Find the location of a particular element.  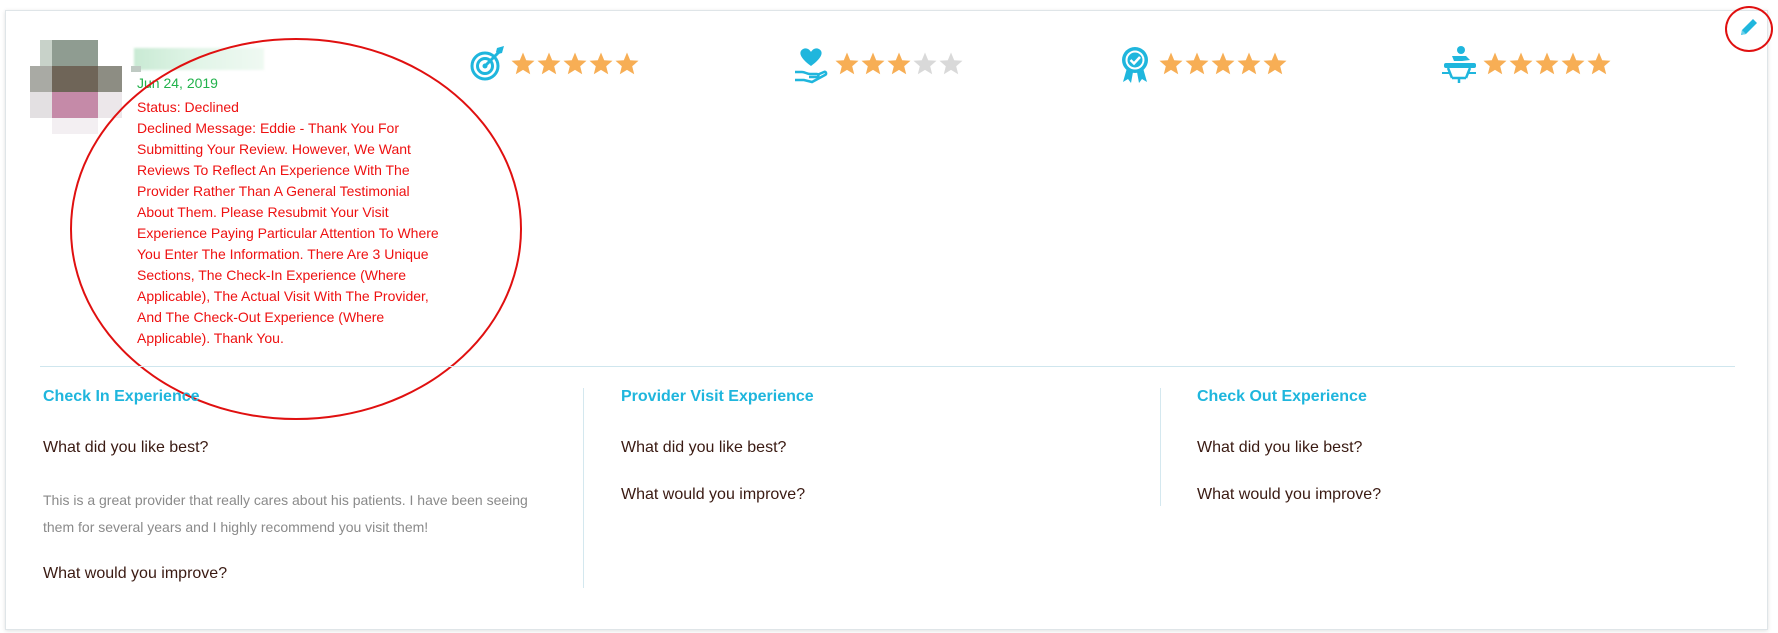

massage-table-icon is located at coordinates (1459, 64).